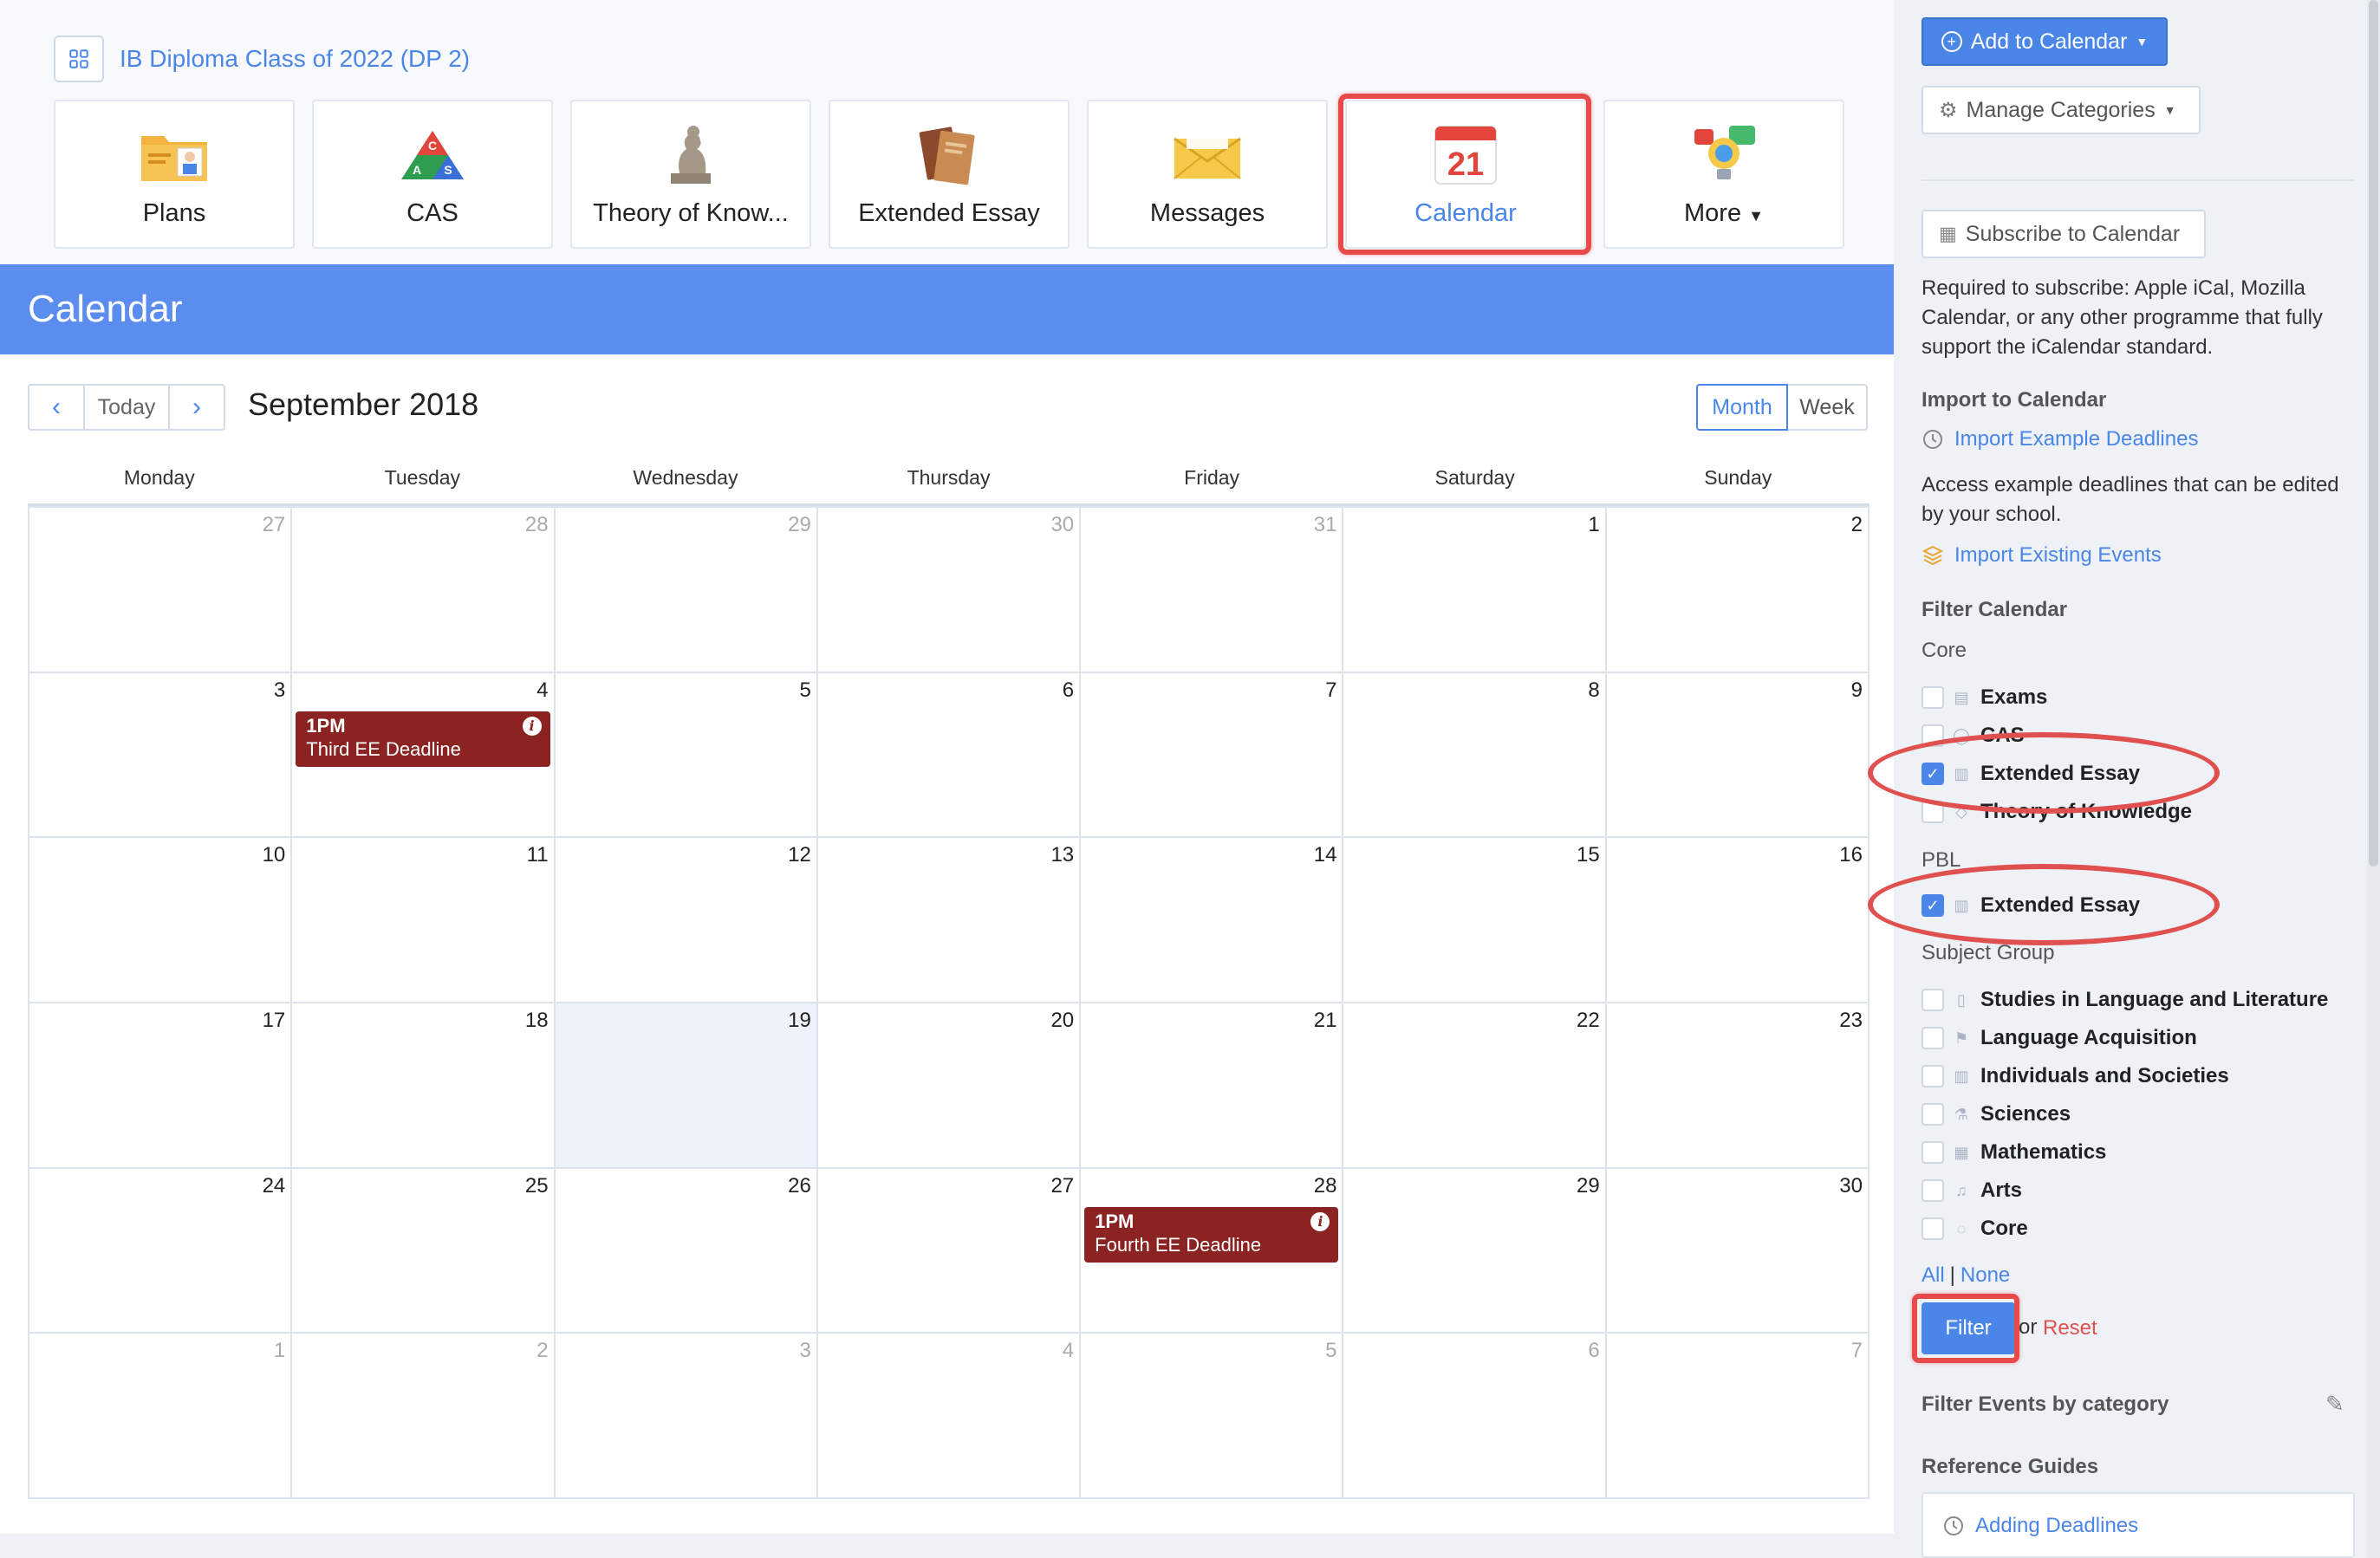 This screenshot has height=1558, width=2380. I want to click on day-cell: 20, so click(949, 1084).